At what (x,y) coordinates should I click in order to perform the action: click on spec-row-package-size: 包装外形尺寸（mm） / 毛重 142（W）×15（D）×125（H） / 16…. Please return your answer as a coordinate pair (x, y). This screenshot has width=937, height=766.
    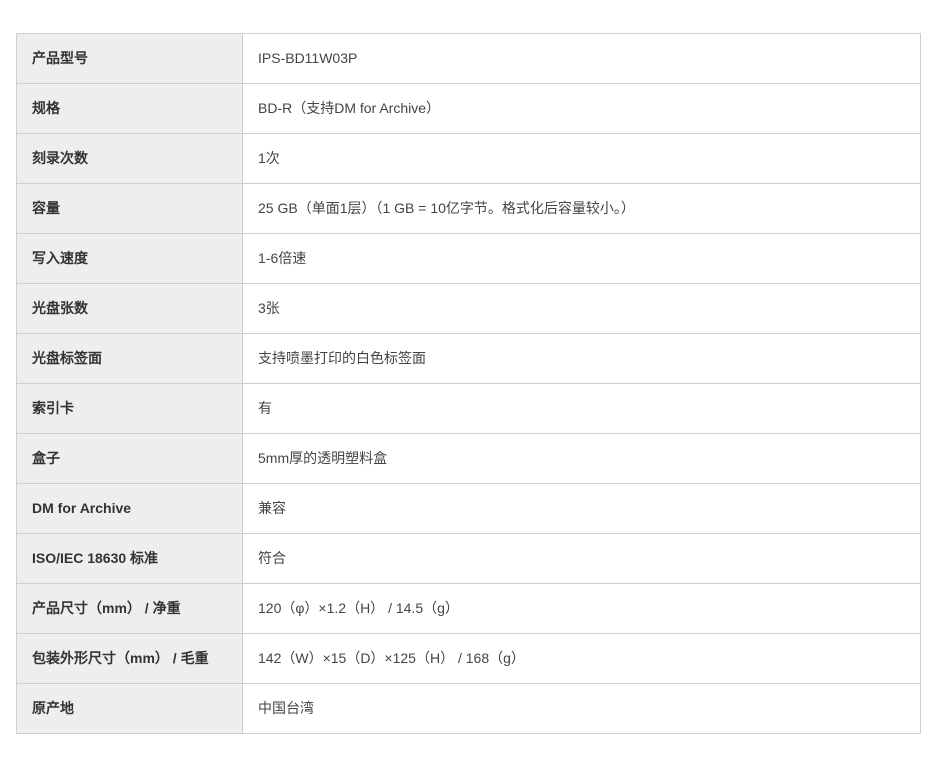
    Looking at the image, I should click on (468, 658).